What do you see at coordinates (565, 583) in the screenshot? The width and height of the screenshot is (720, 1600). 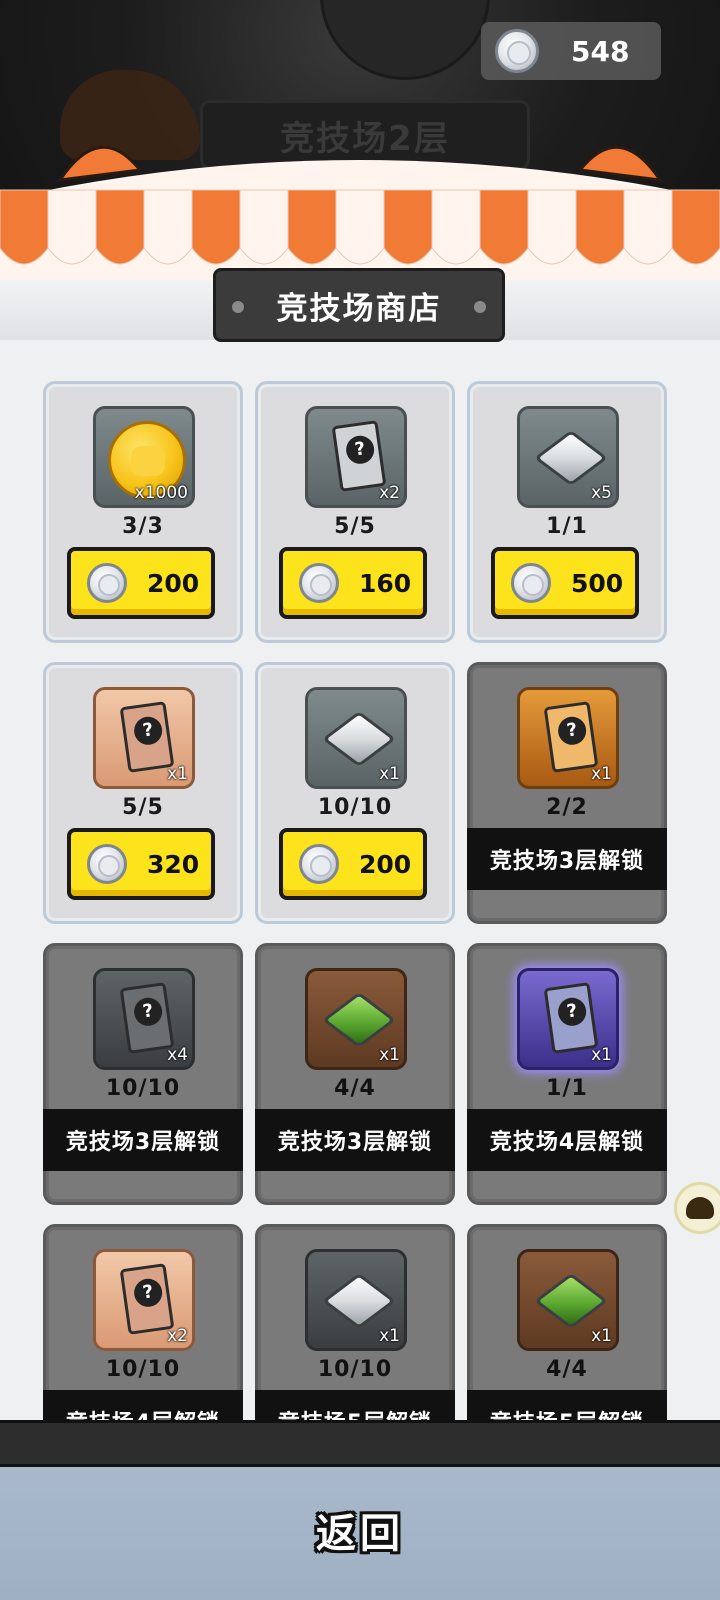 I see `buy-button: 500` at bounding box center [565, 583].